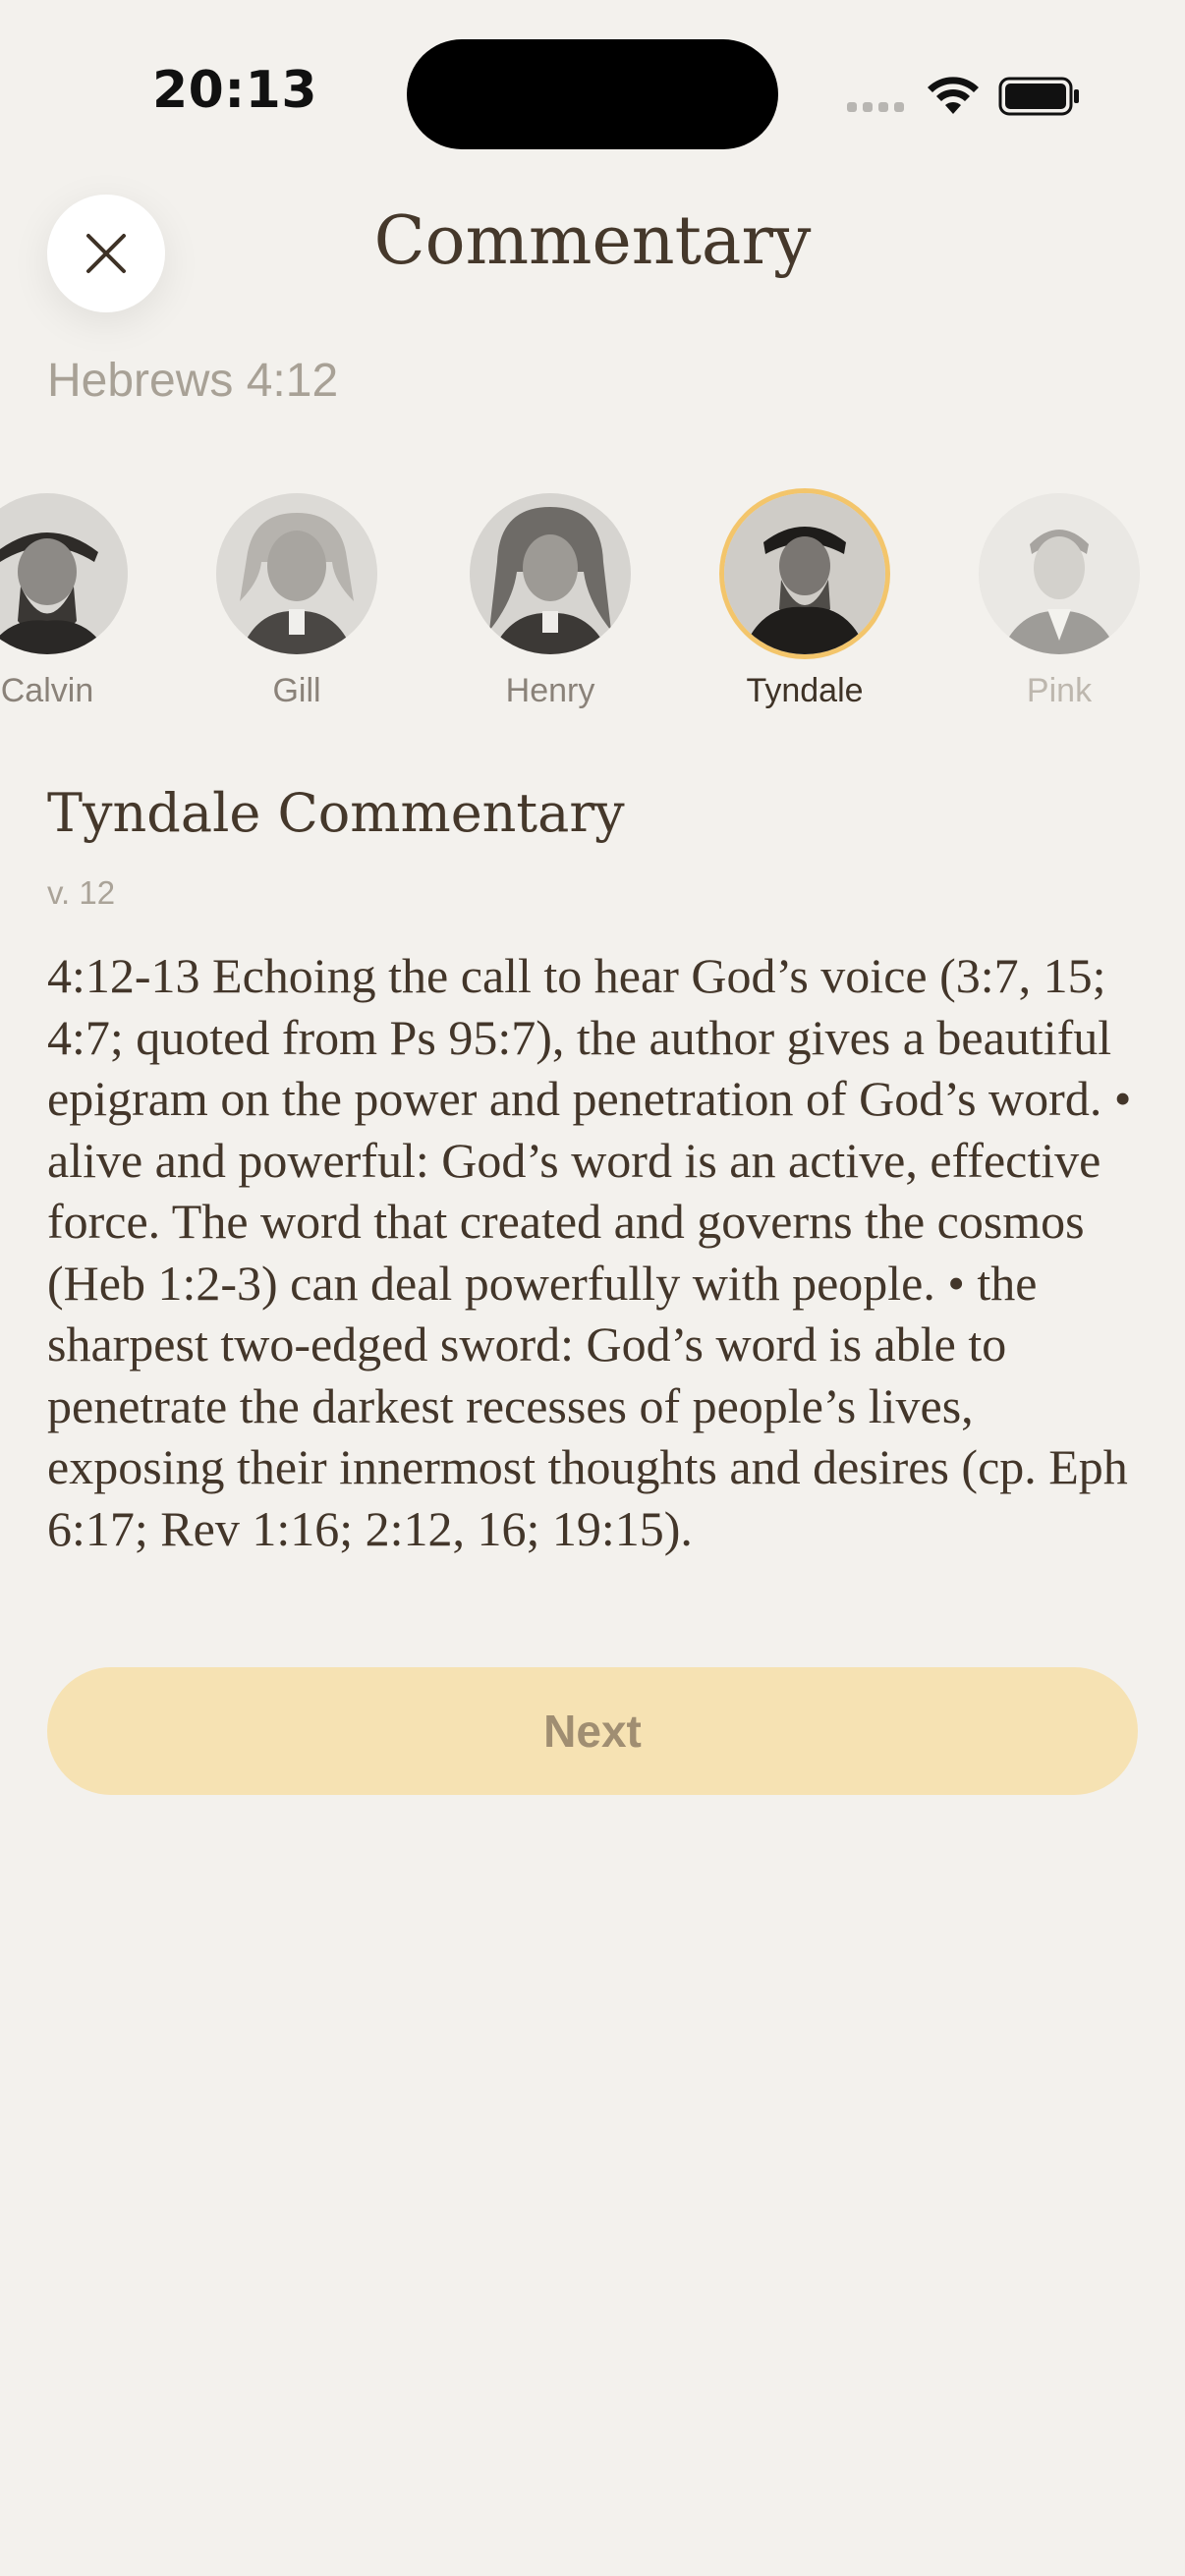  What do you see at coordinates (296, 690) in the screenshot?
I see `commentator-name: Gill` at bounding box center [296, 690].